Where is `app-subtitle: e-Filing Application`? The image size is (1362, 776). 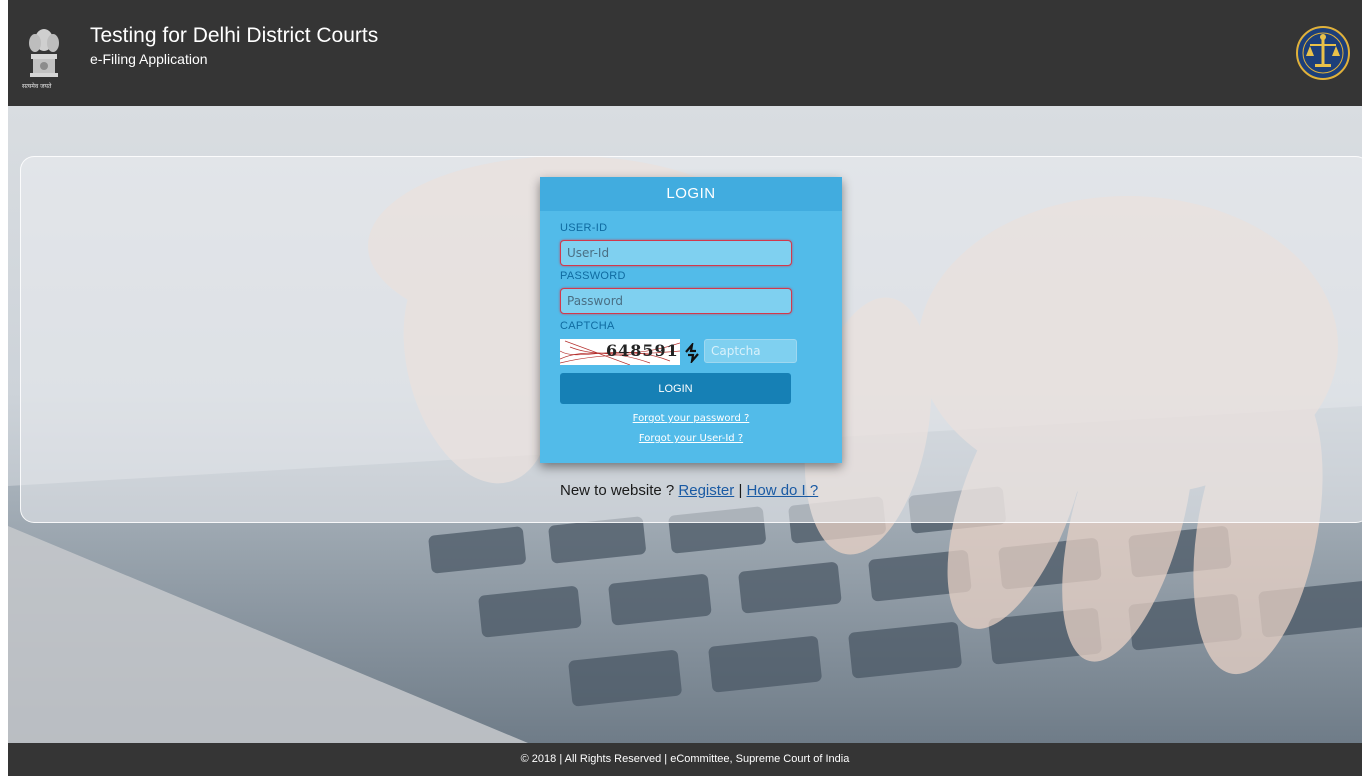
app-subtitle: e-Filing Application is located at coordinates (149, 59).